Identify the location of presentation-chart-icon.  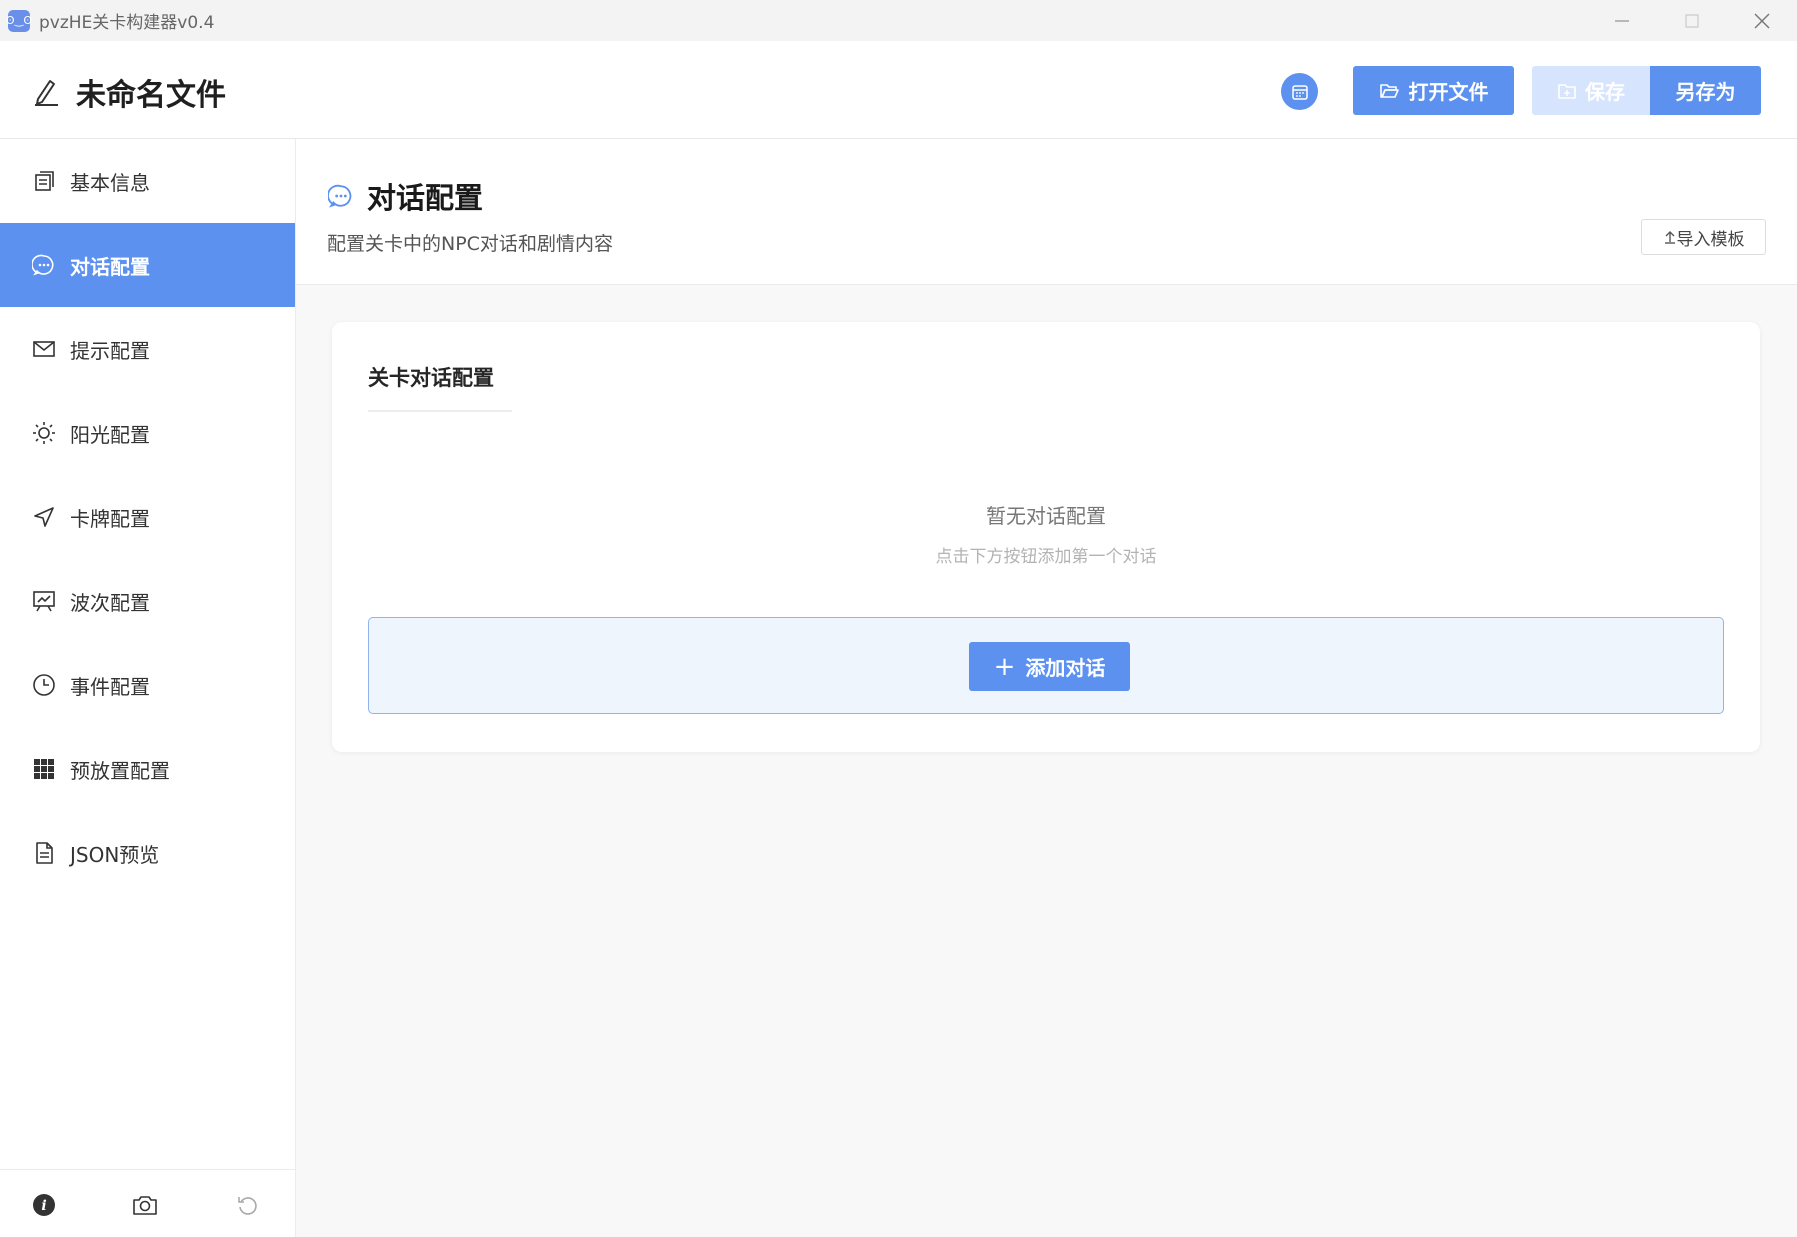
(44, 601).